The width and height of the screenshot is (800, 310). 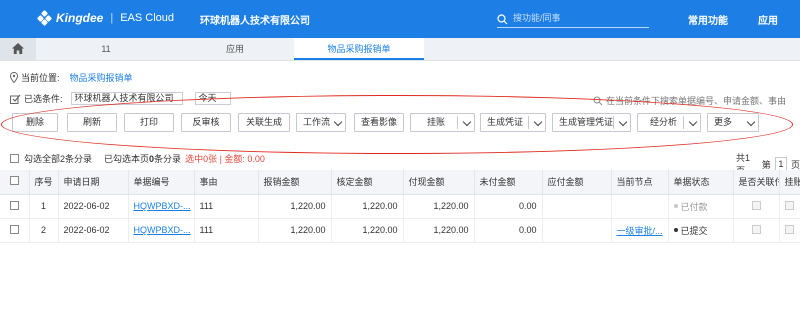 What do you see at coordinates (235, 49) in the screenshot?
I see `tab-apps: 应用` at bounding box center [235, 49].